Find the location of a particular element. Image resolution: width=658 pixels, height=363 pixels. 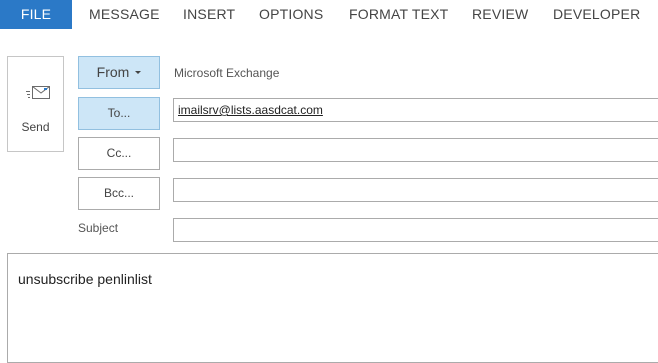

from-button: From is located at coordinates (119, 72).